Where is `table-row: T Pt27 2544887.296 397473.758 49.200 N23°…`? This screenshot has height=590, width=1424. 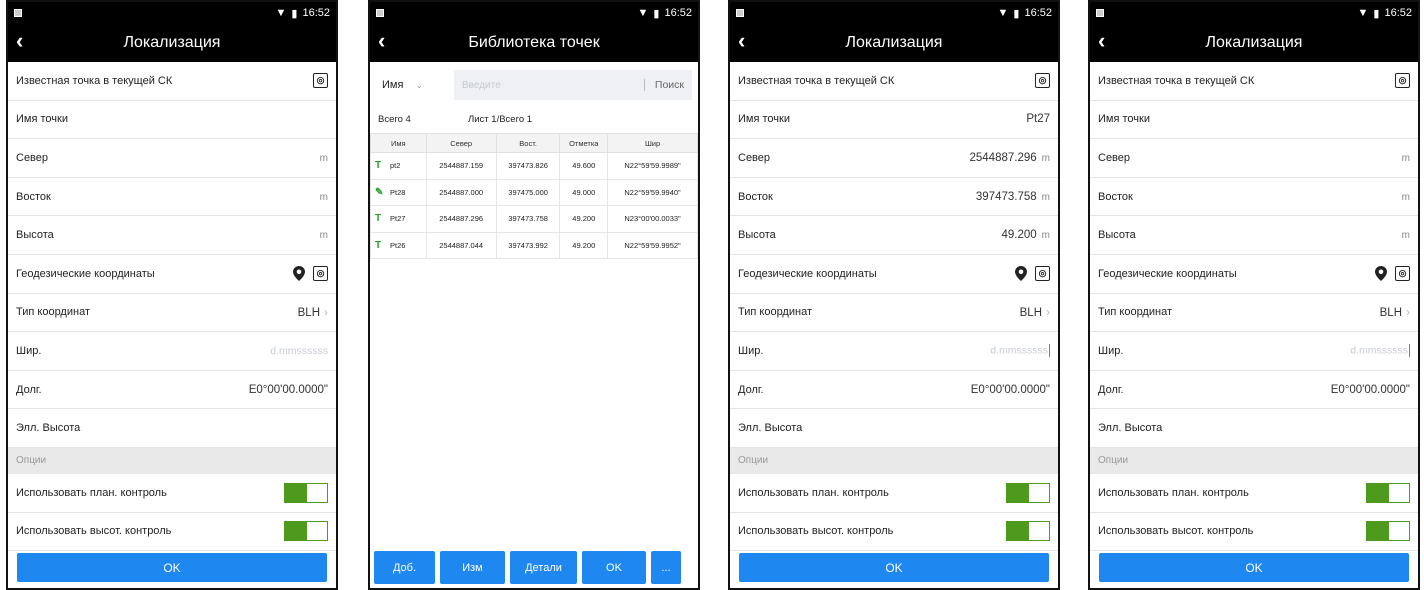
table-row: T Pt27 2544887.296 397473.758 49.200 N23°… is located at coordinates (534, 219).